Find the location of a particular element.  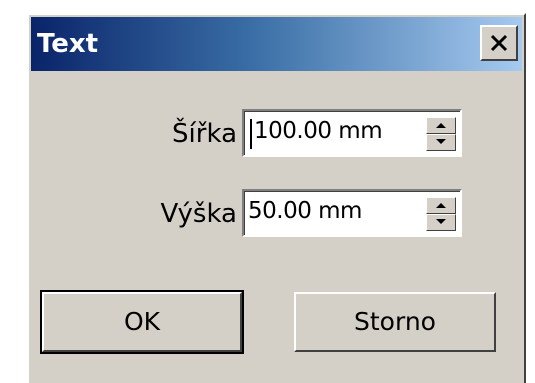

width-spin-up-button is located at coordinates (441, 125).